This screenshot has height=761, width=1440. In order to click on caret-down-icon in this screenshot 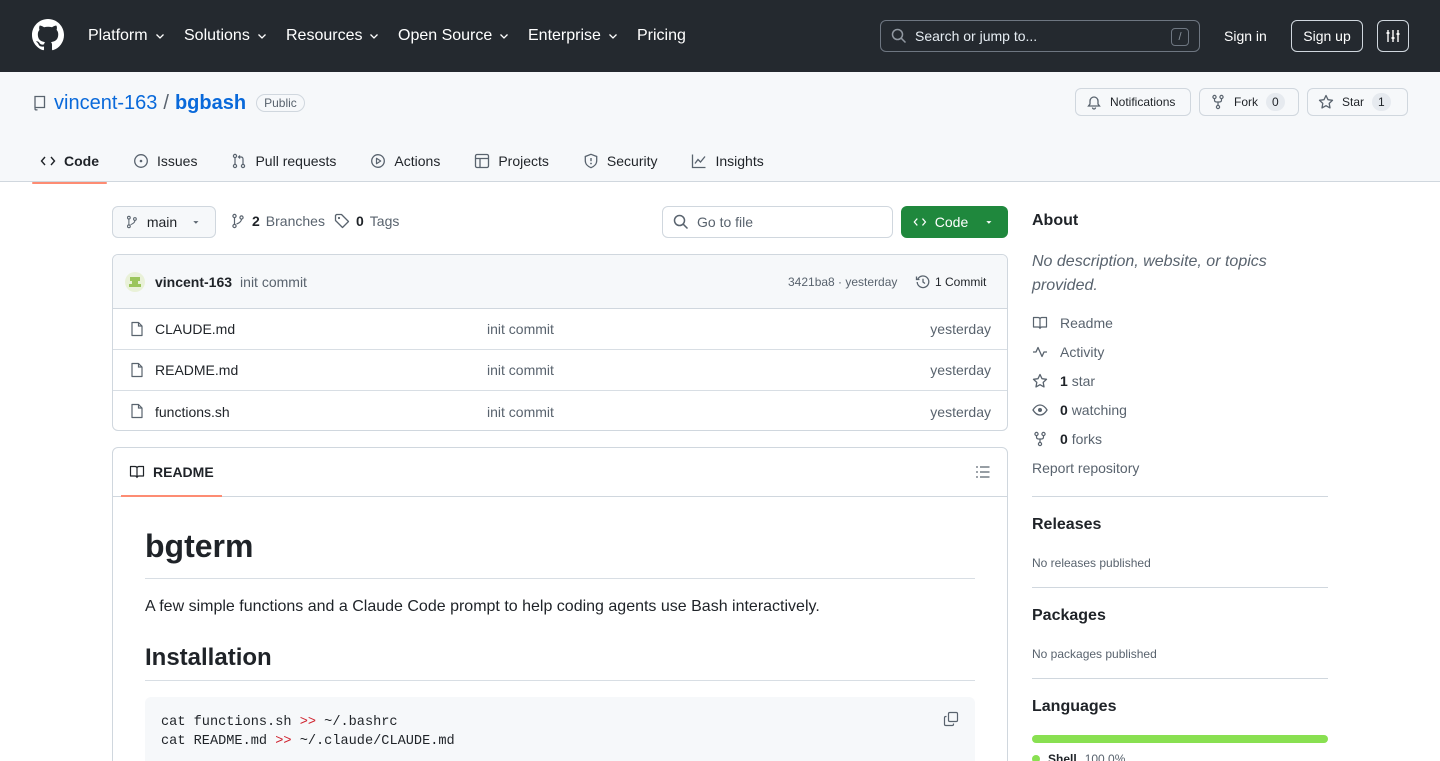, I will do `click(196, 222)`.